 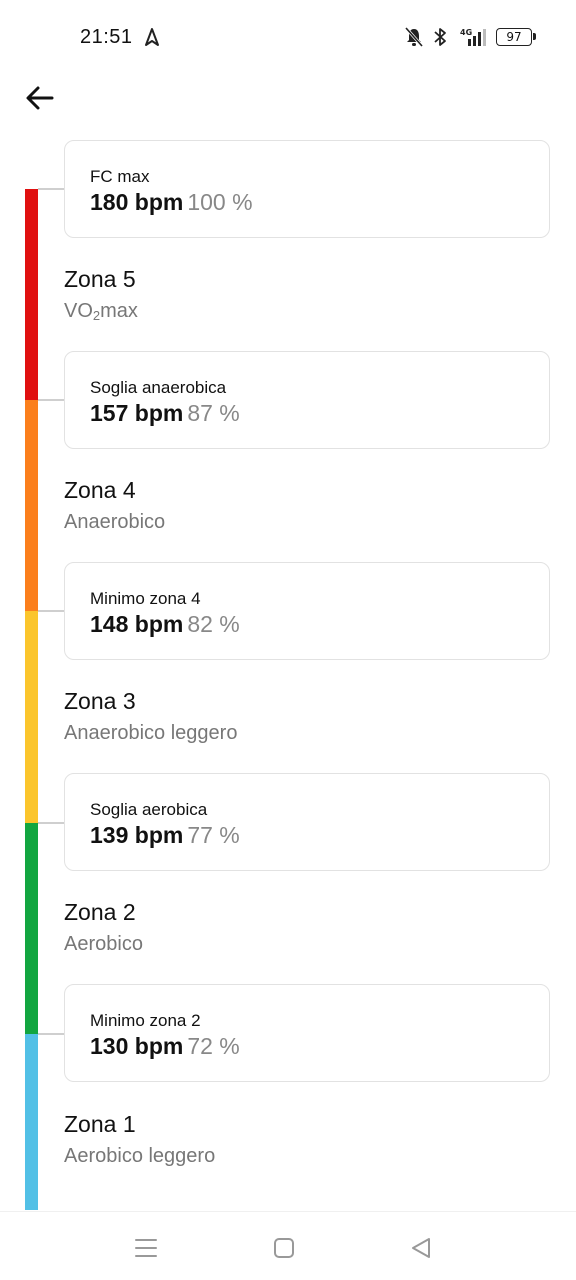 What do you see at coordinates (220, 202) in the screenshot?
I see `threshold-percent: 100 %` at bounding box center [220, 202].